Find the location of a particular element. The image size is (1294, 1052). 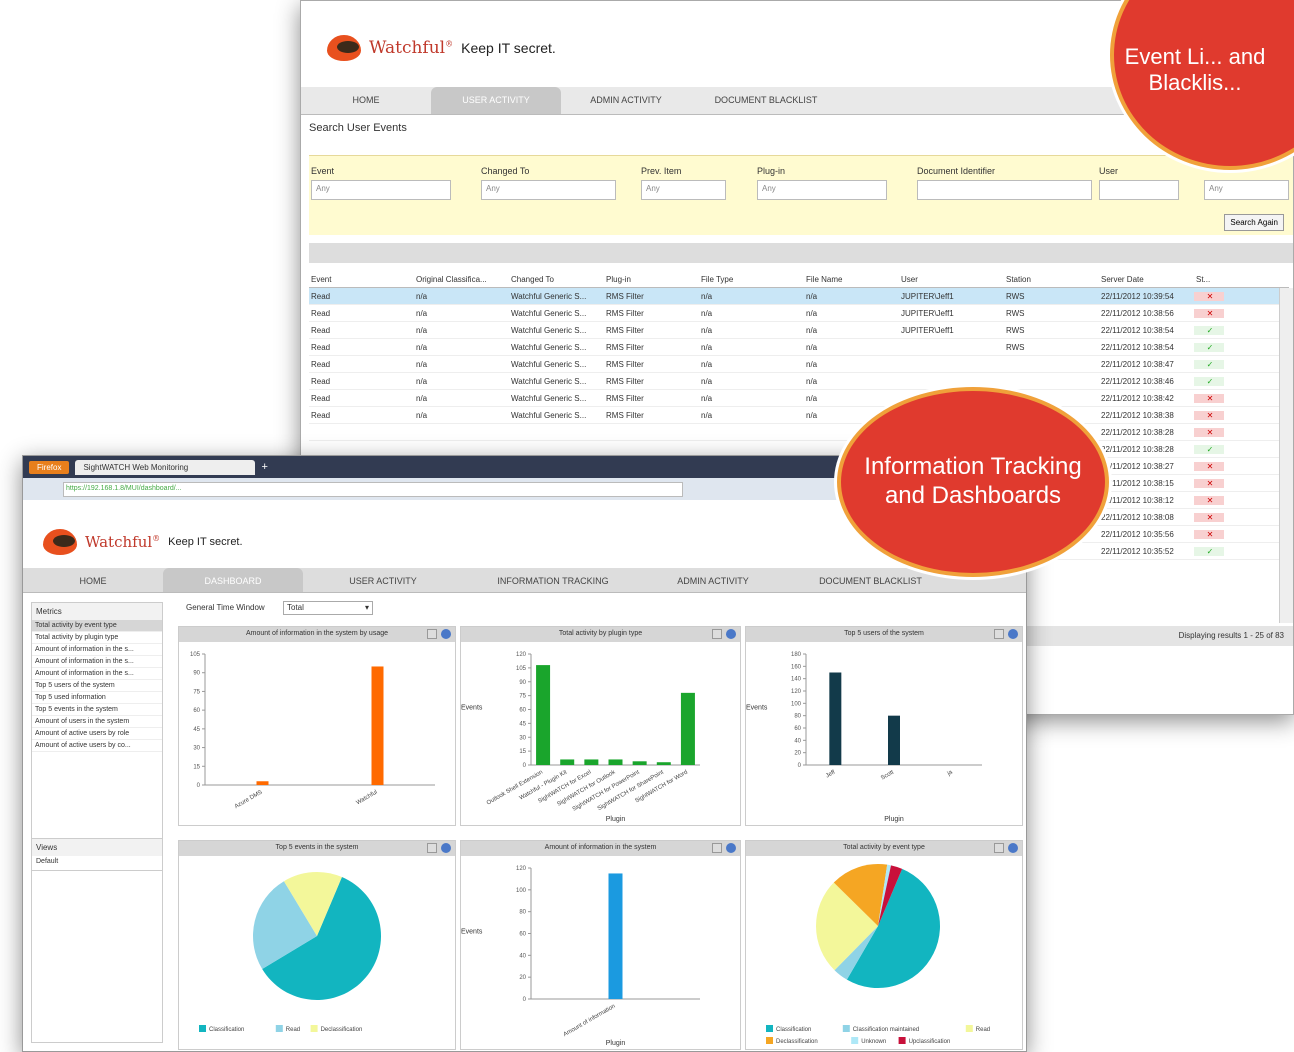

tab-information-tracking: INFORMATION TRACKING is located at coordinates (553, 580).